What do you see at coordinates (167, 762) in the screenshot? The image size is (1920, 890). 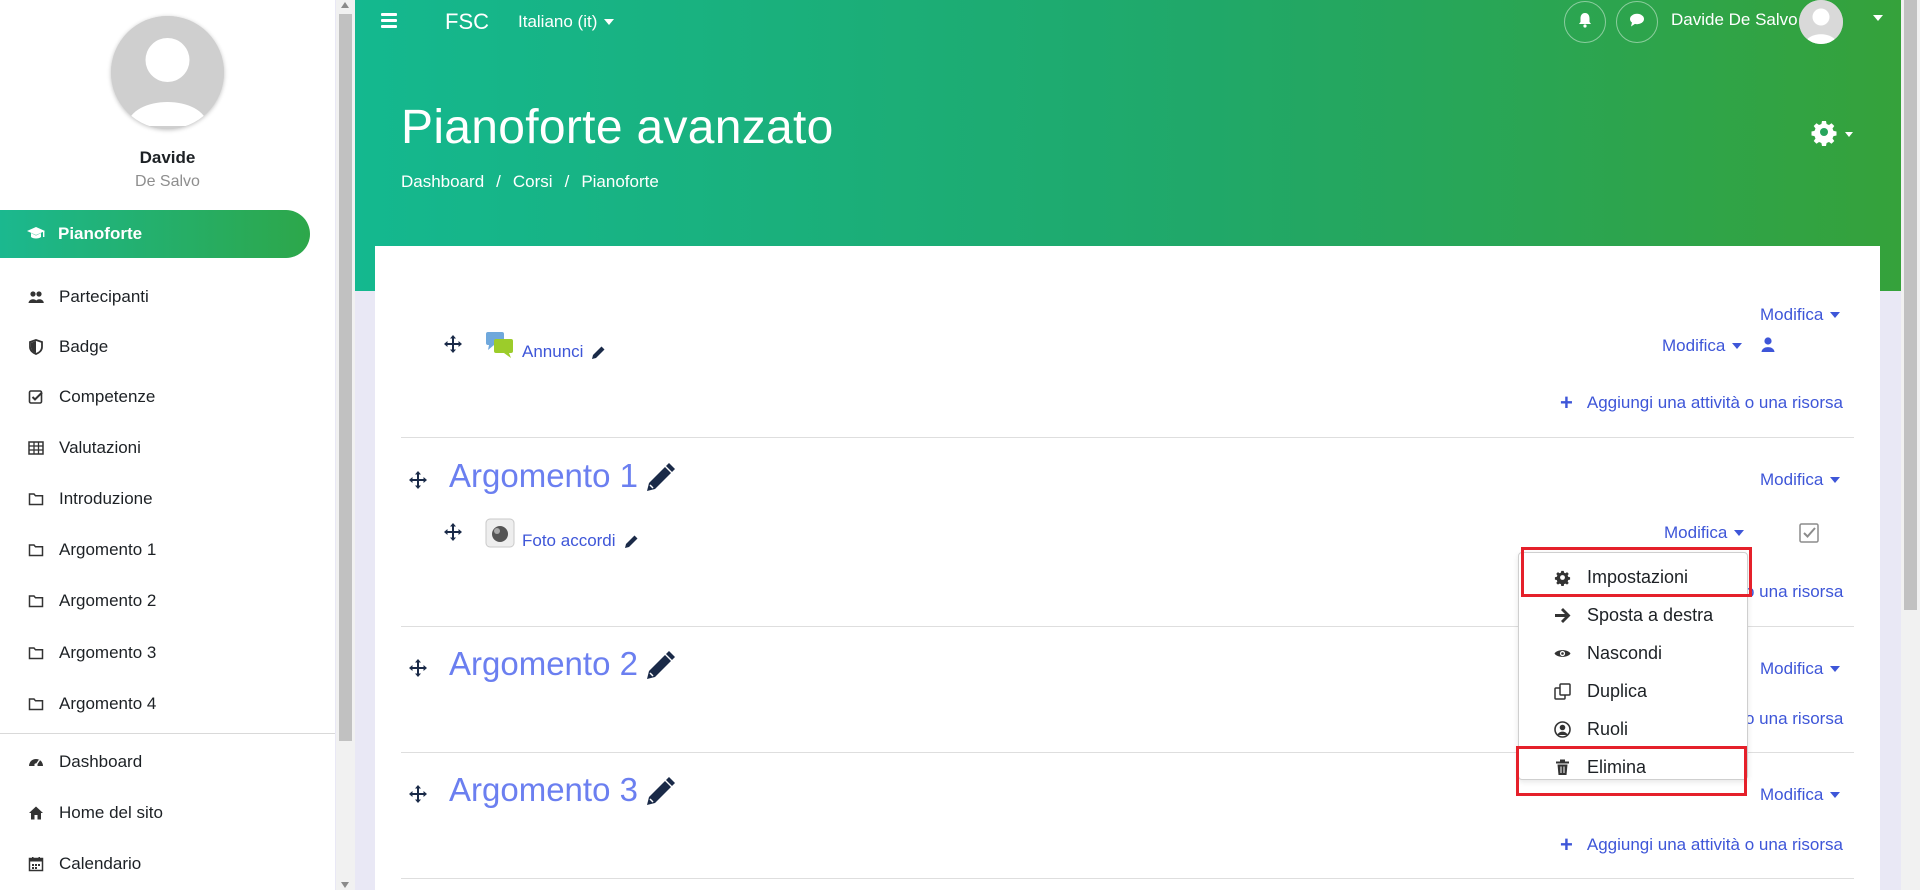 I see `nav-item-dashboard: Dashboard` at bounding box center [167, 762].